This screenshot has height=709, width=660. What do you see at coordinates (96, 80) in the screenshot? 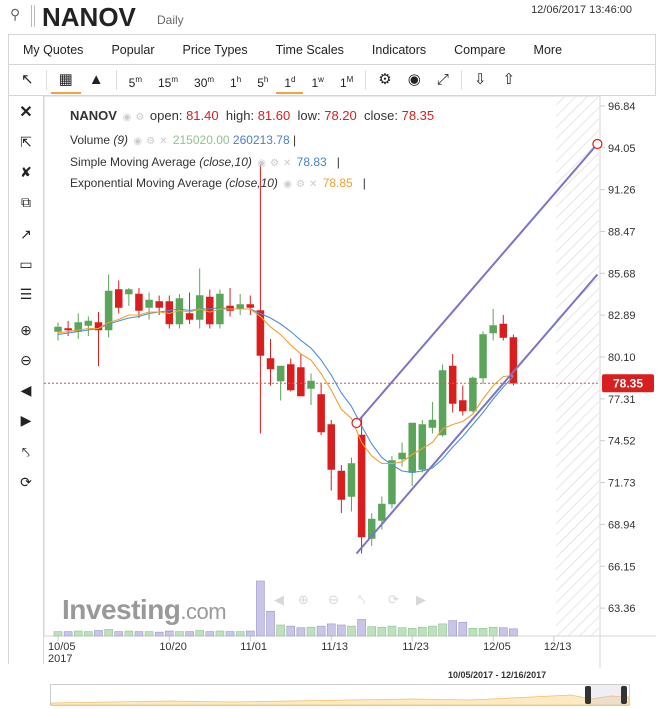
I see `mountain-chart-icon: ▲` at bounding box center [96, 80].